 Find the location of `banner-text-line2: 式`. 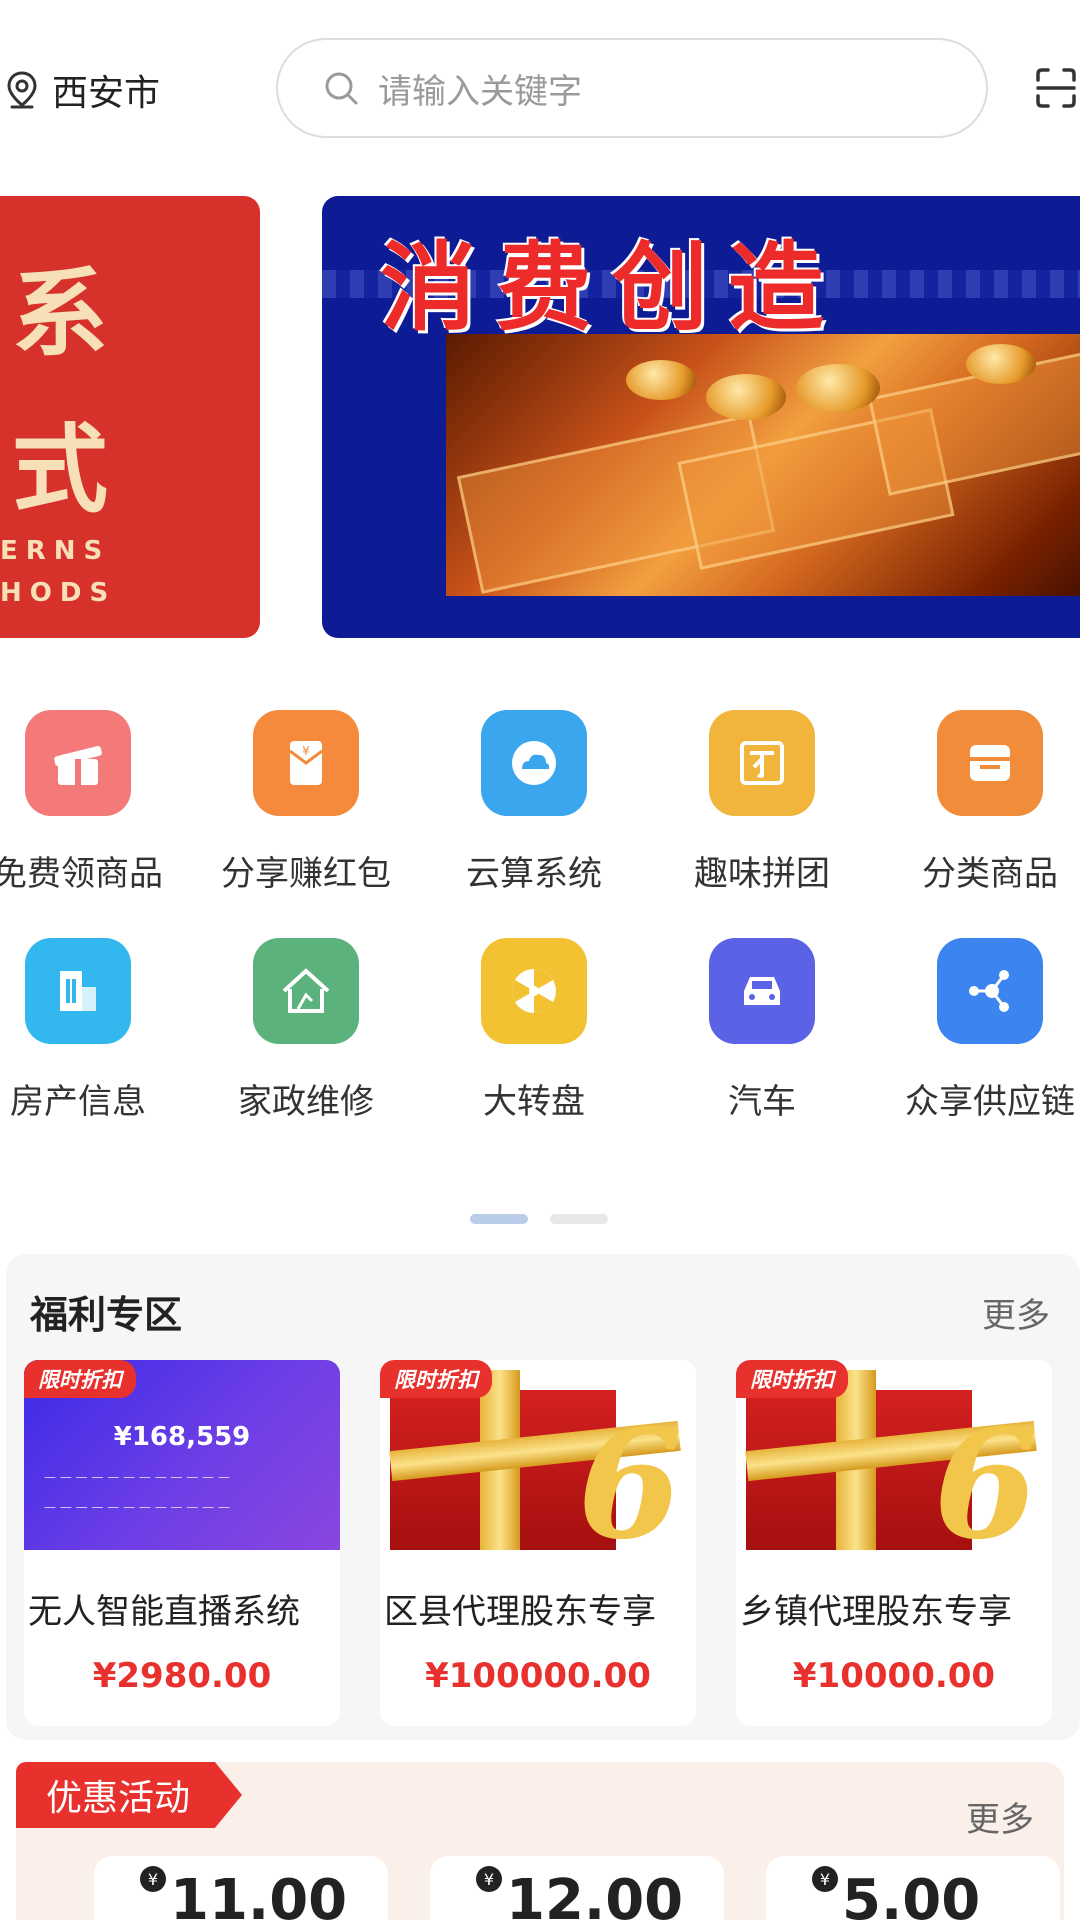

banner-text-line2: 式 is located at coordinates (62, 470).